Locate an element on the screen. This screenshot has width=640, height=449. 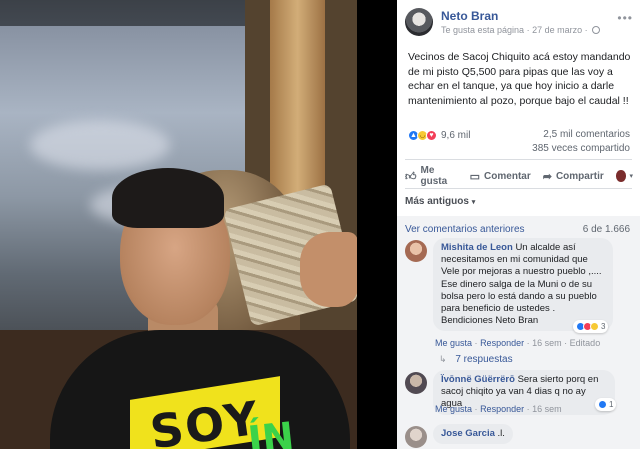
shirt-text-green: ÍN is located at coordinates (271, 431).